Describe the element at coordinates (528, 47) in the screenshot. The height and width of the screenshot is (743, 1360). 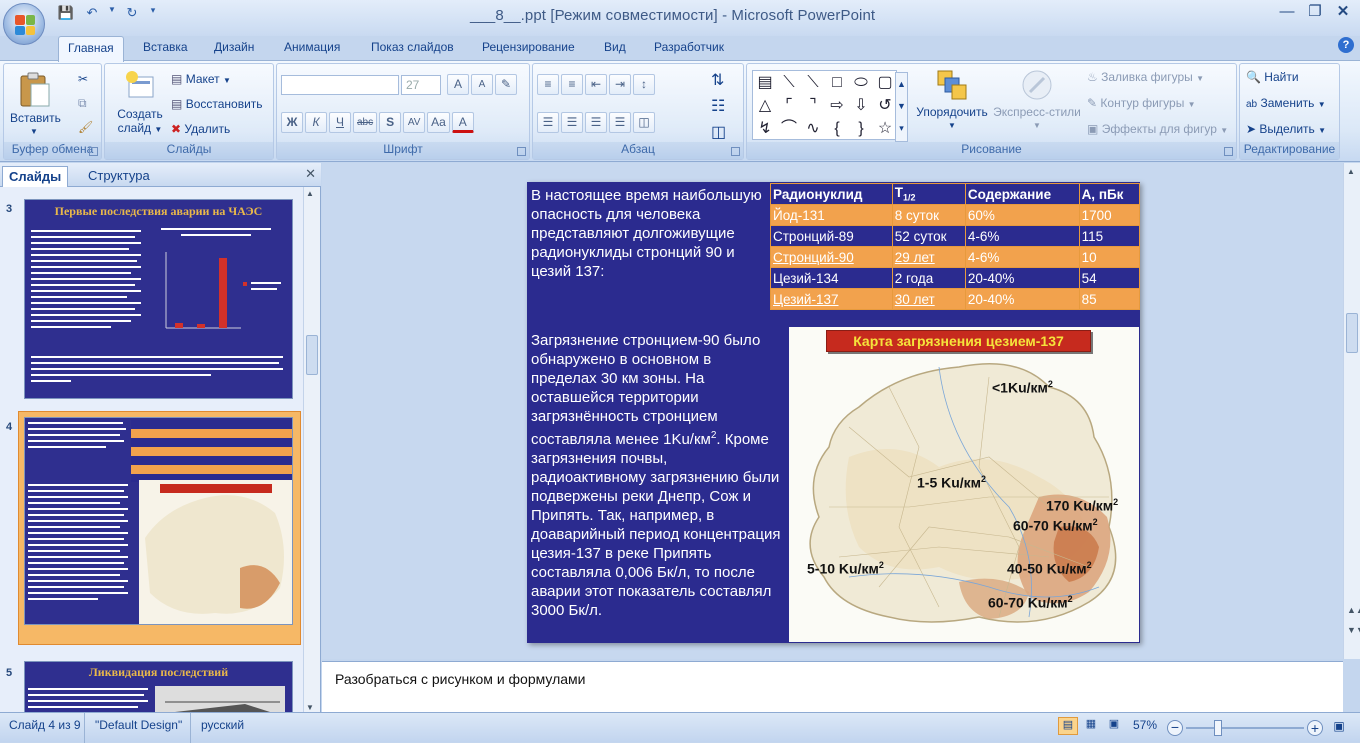
I see `tab-review: Рецензирование` at that location.